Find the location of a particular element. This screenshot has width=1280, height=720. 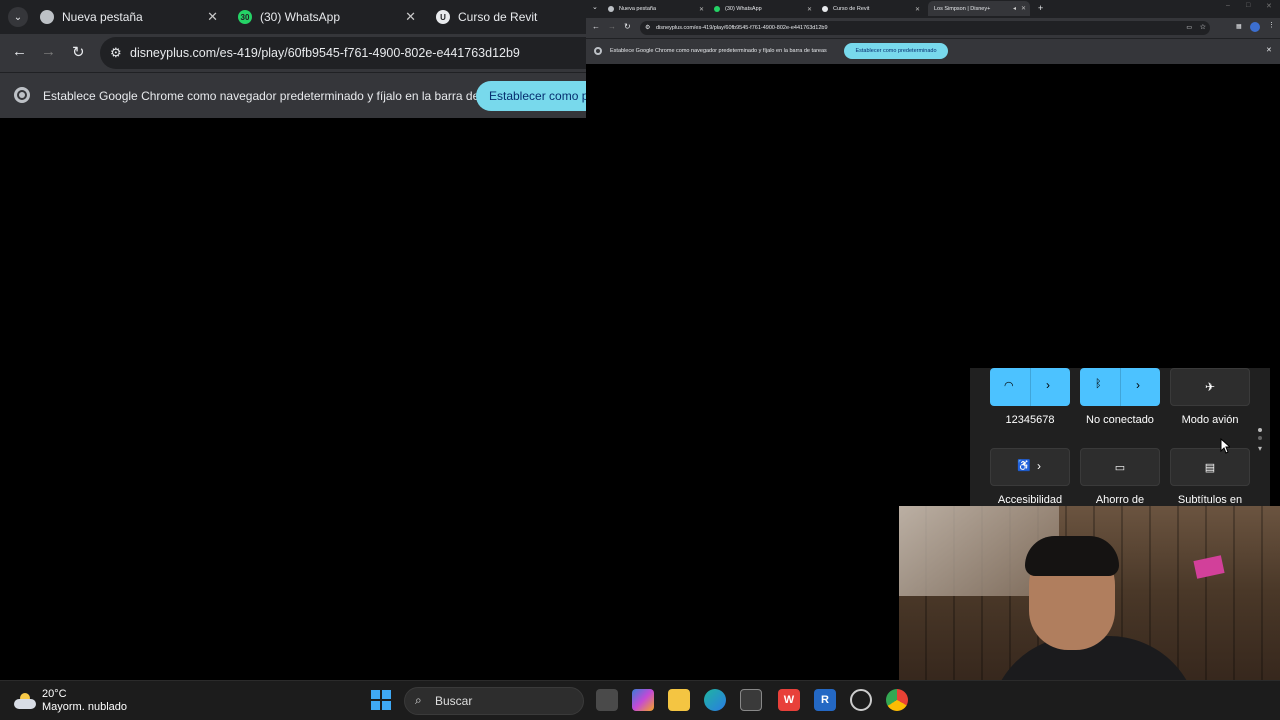

udemy-icon: U is located at coordinates (443, 17).